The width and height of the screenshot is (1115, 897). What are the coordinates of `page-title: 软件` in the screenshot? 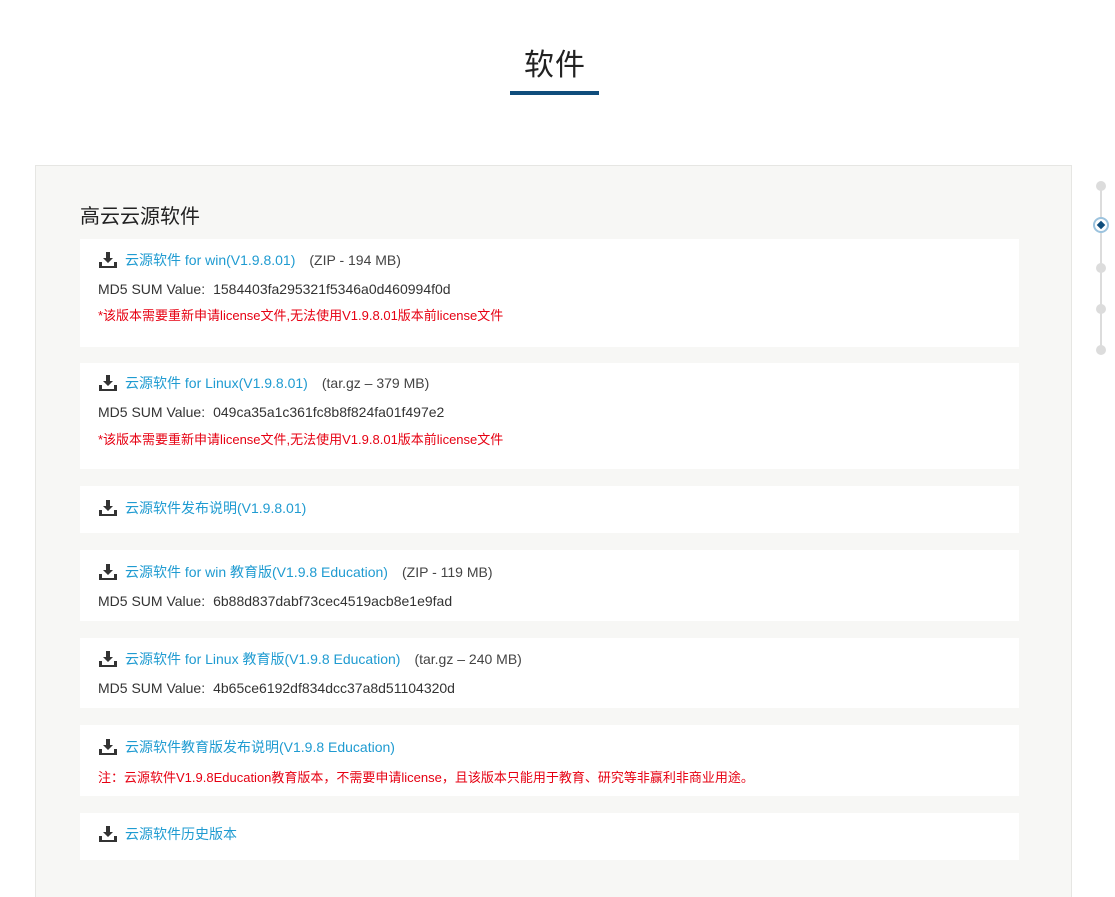 It's located at (555, 65).